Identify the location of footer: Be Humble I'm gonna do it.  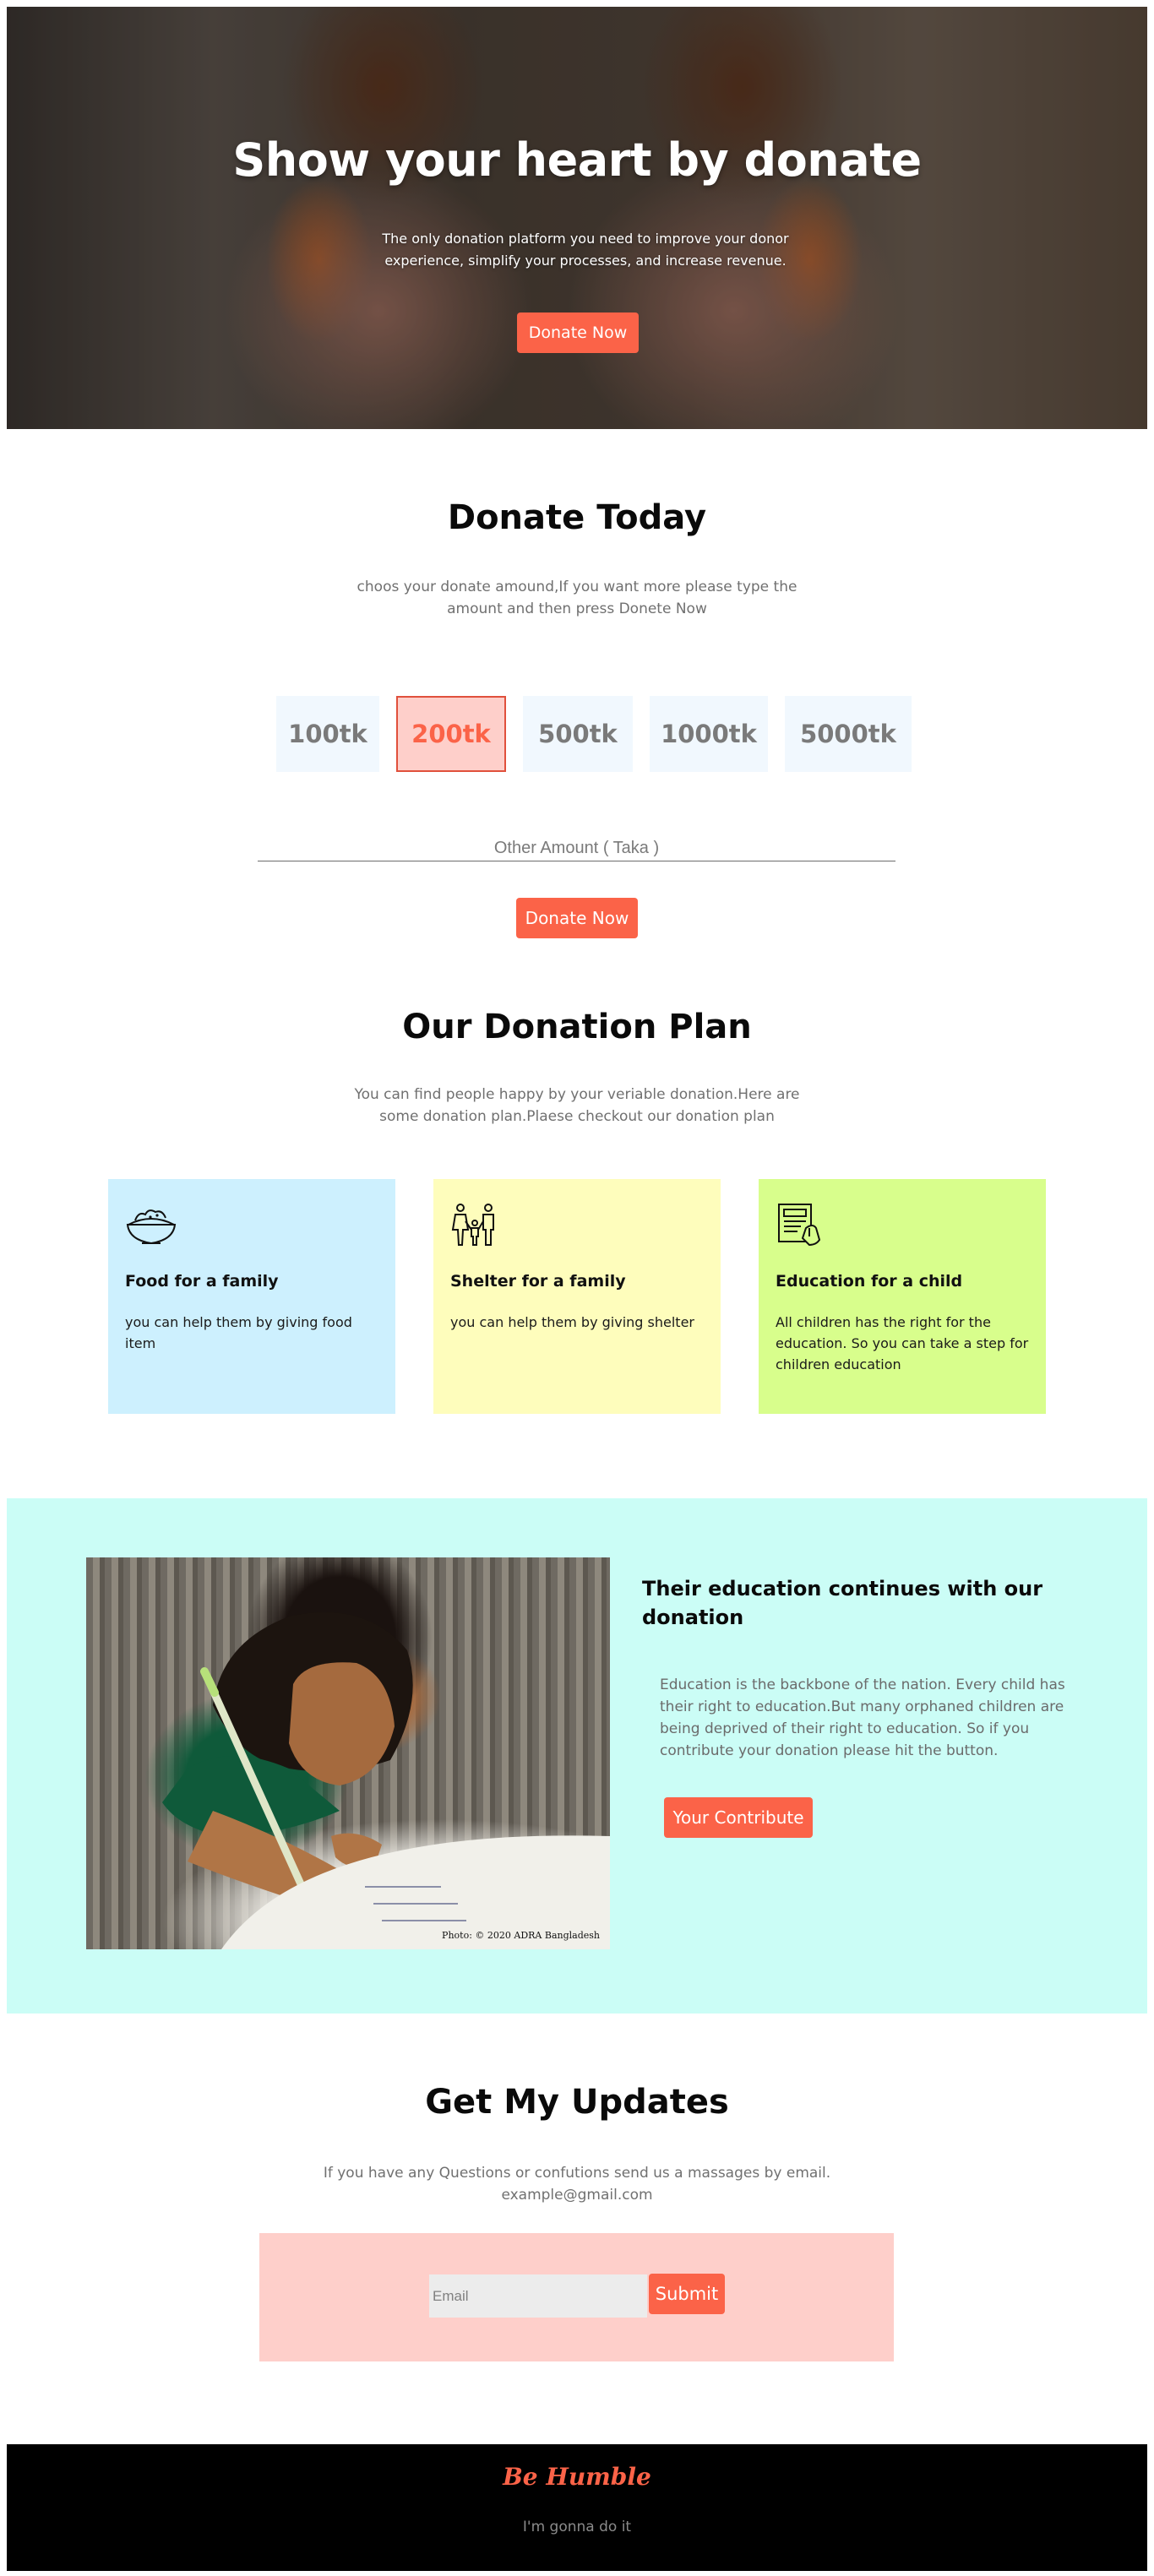
(577, 2507).